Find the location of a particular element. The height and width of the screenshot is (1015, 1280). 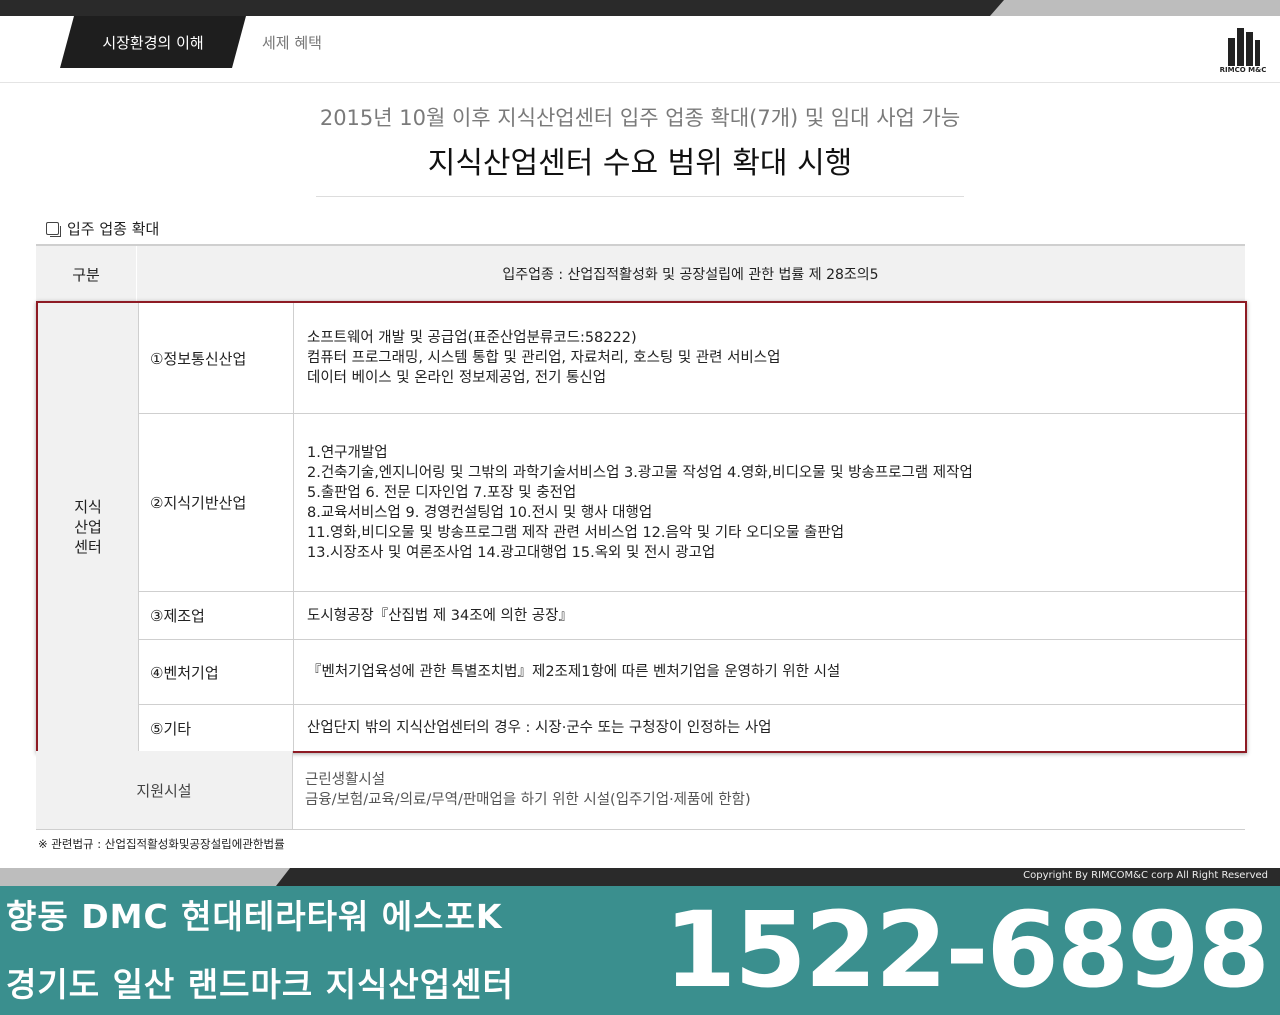

row-name: ④벤처기업 is located at coordinates (216, 672).